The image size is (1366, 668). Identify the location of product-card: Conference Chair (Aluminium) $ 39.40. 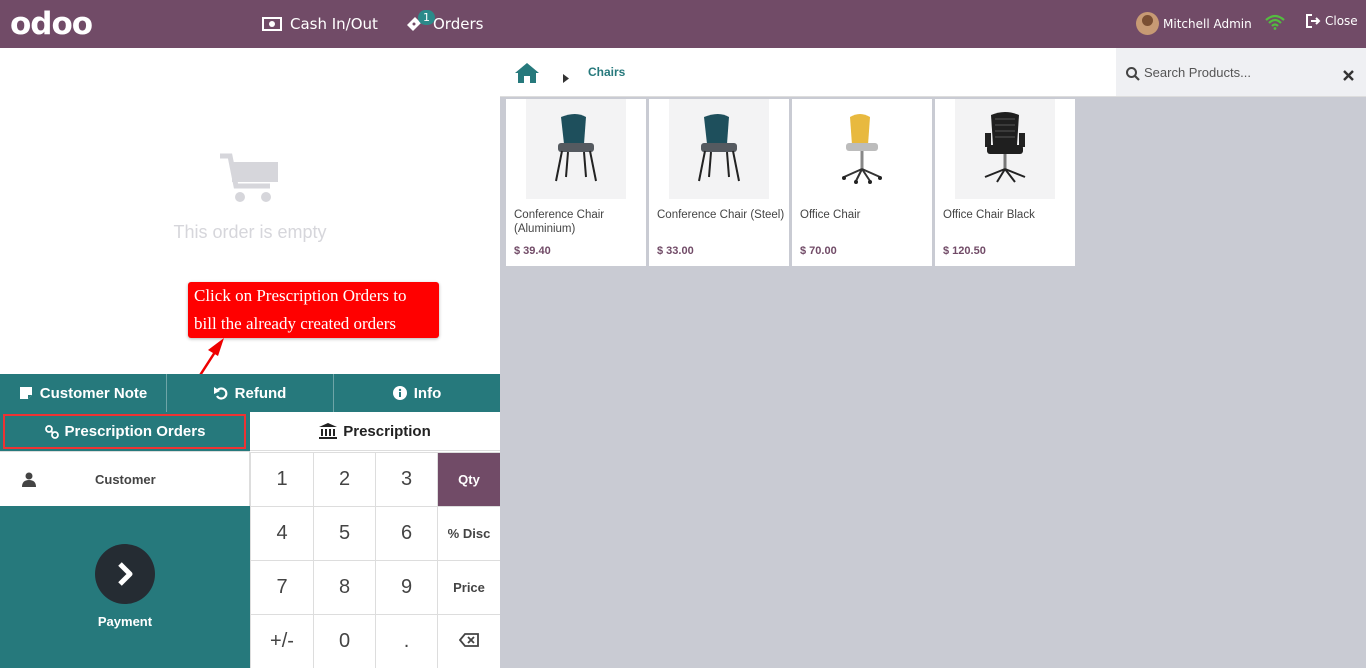
(576, 182).